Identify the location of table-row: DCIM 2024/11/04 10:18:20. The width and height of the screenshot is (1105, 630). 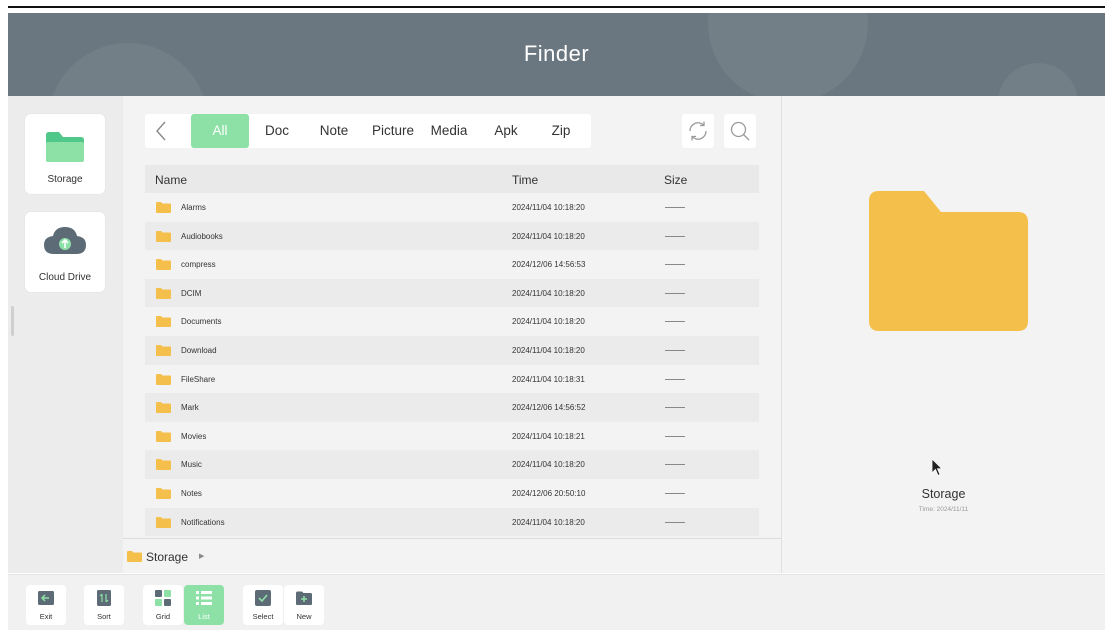
(452, 293).